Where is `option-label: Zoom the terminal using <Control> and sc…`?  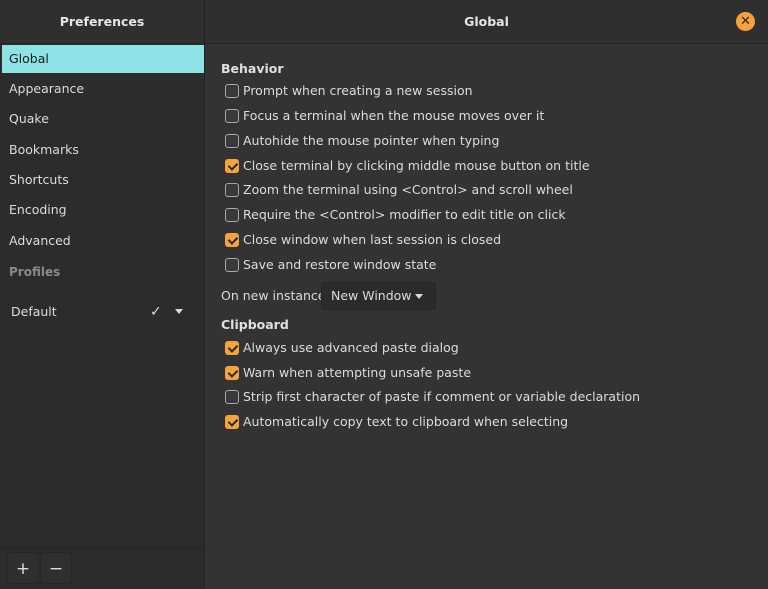
option-label: Zoom the terminal using <Control> and sc… is located at coordinates (408, 189).